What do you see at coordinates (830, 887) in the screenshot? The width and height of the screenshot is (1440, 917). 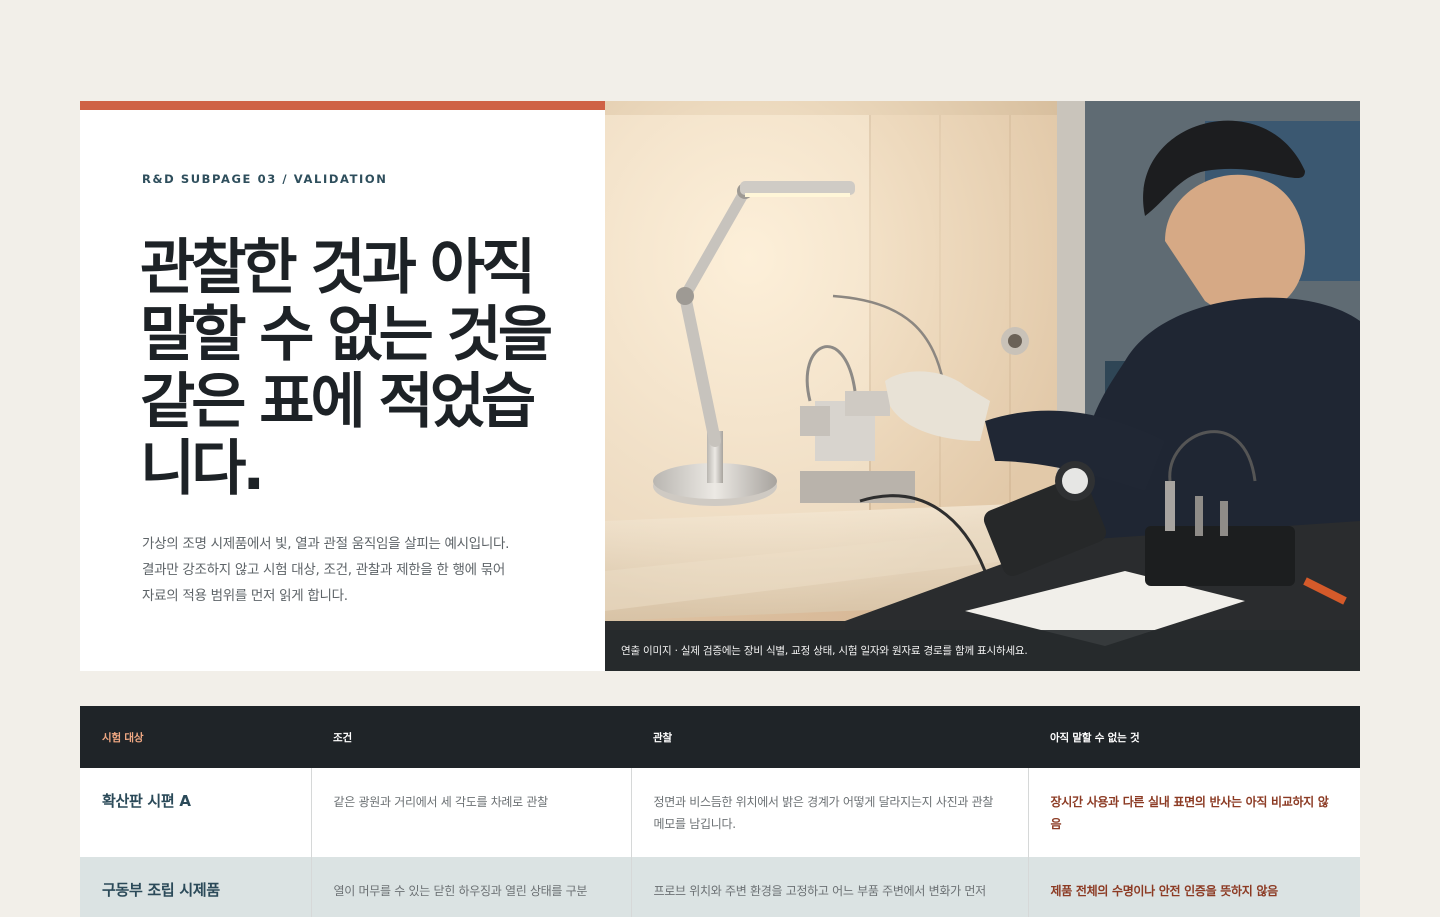 I see `cell-observation: 프로브 위치와 주변 환경을 고정하고 어느 부품 주변에서 변화가 먼저` at bounding box center [830, 887].